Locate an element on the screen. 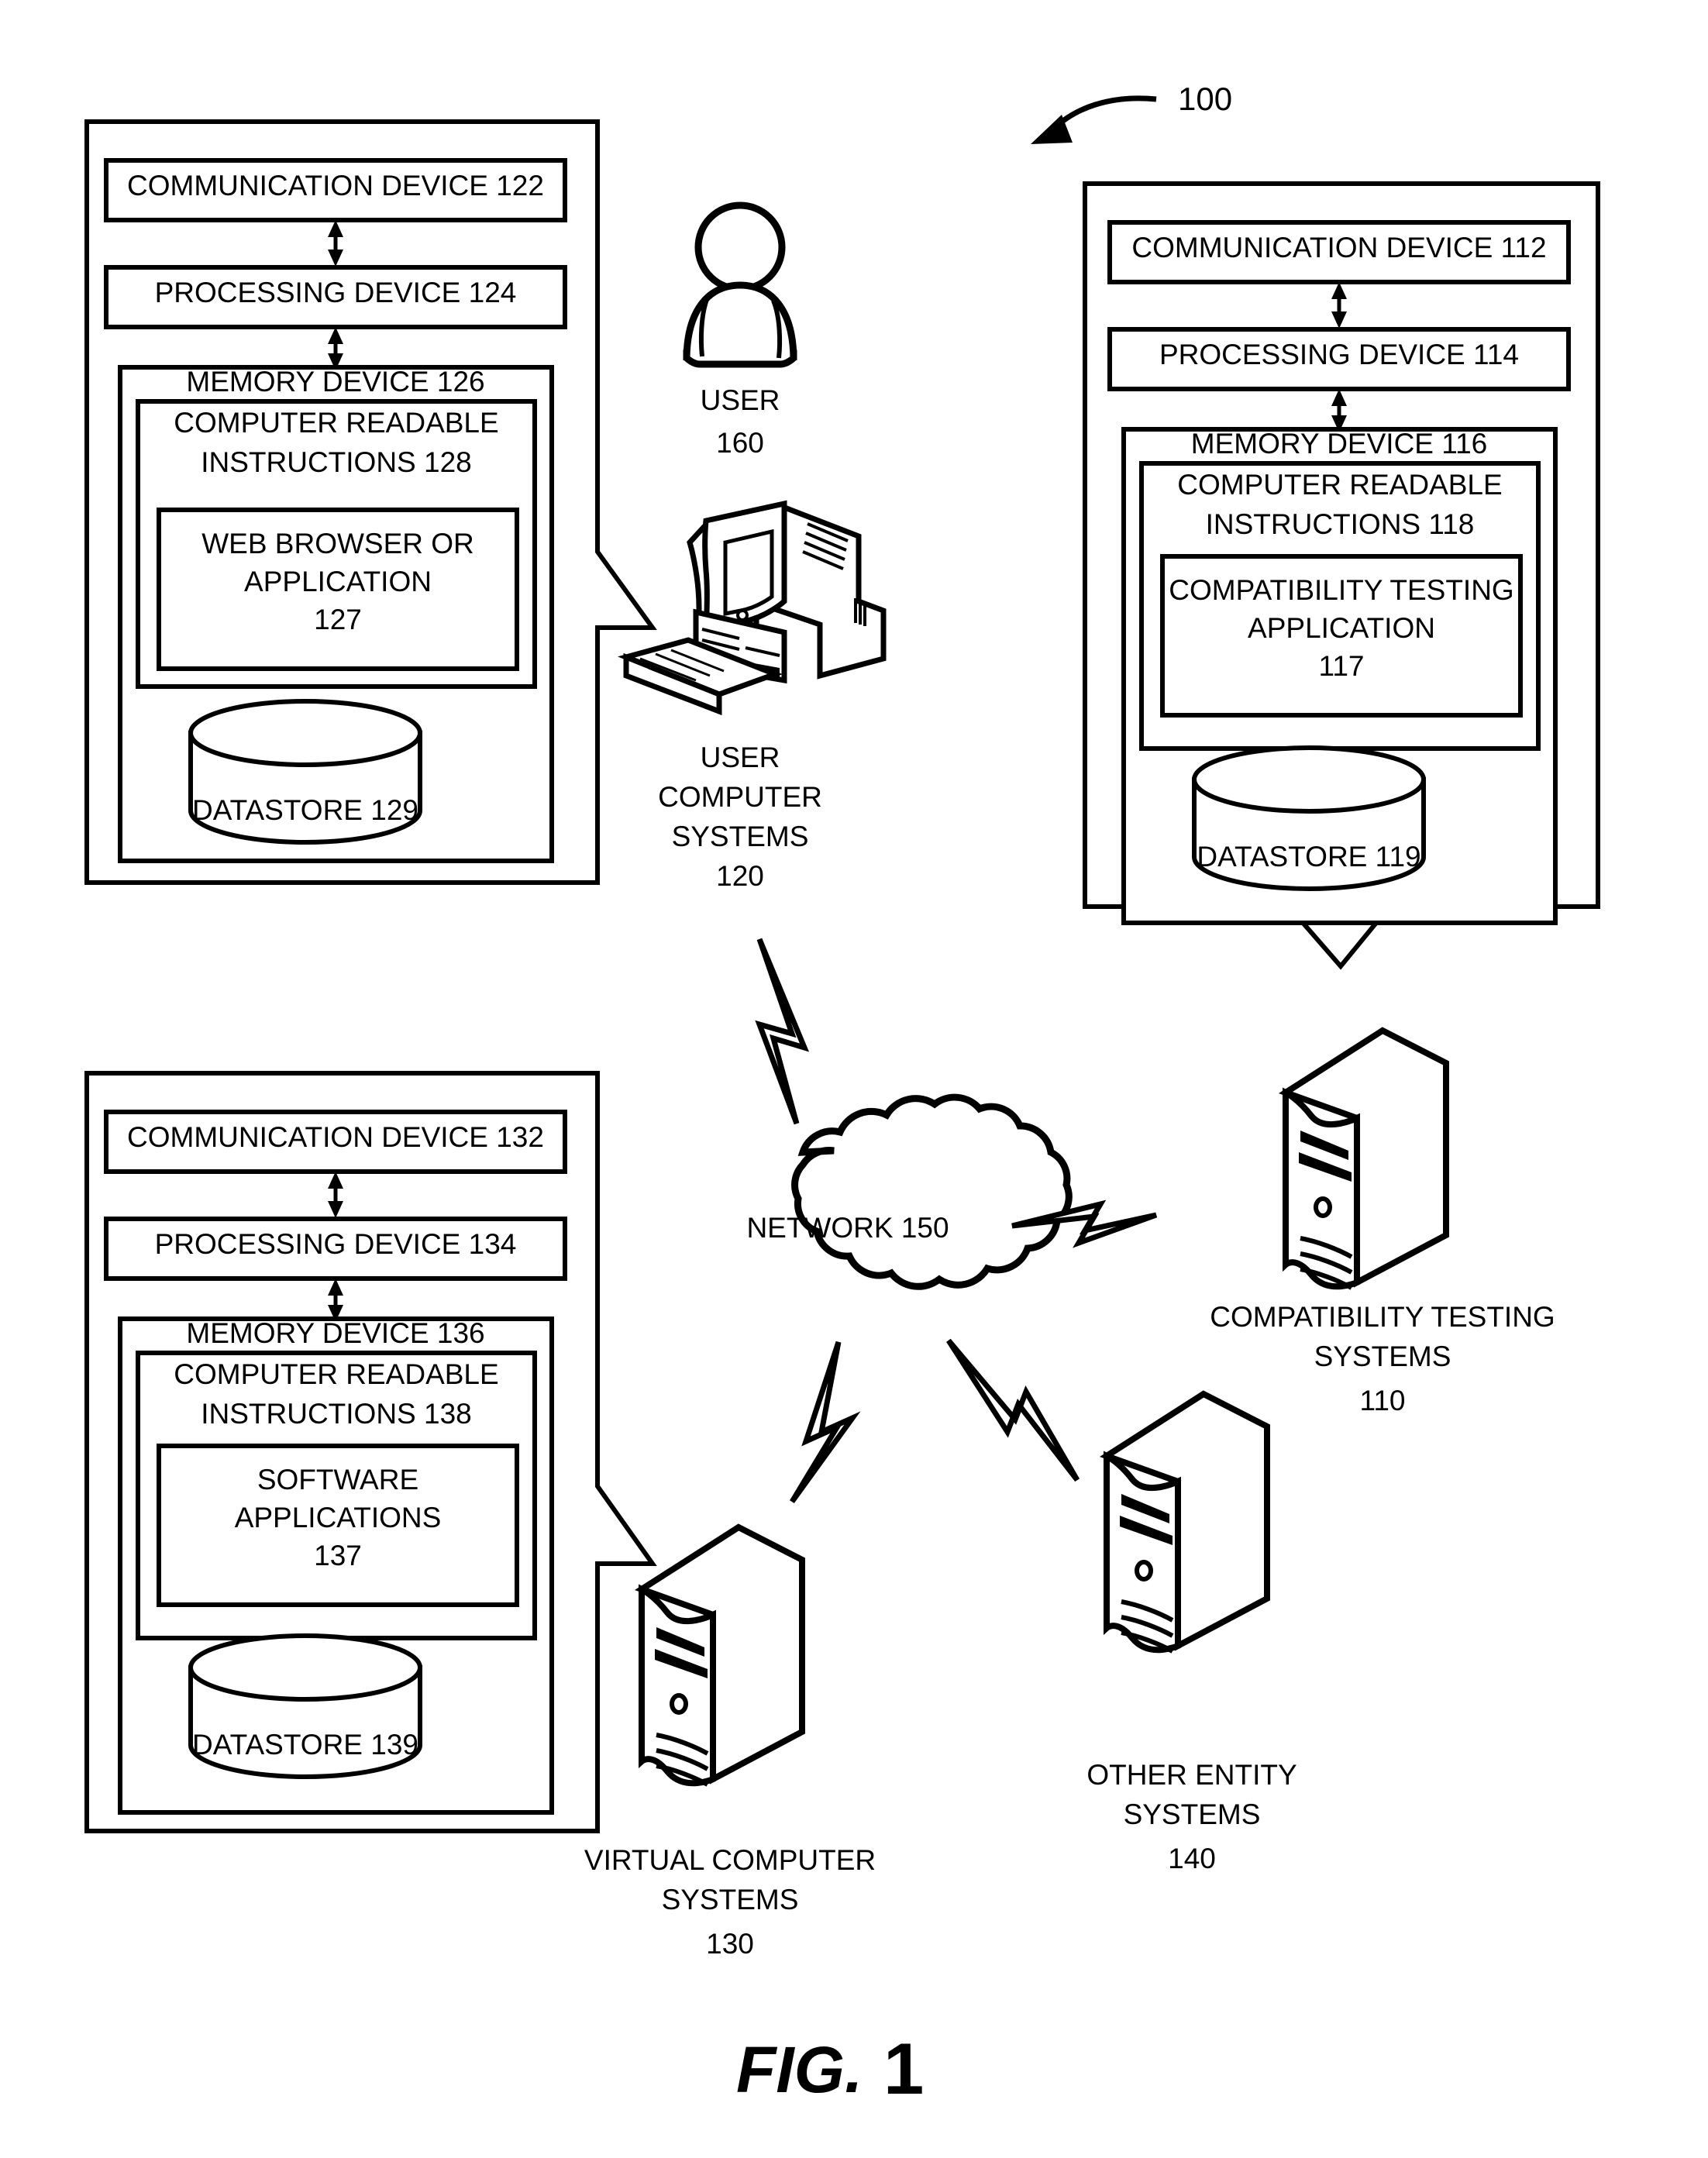  cri-128-label-line1: COMPUTER READABLE is located at coordinates (336, 423).